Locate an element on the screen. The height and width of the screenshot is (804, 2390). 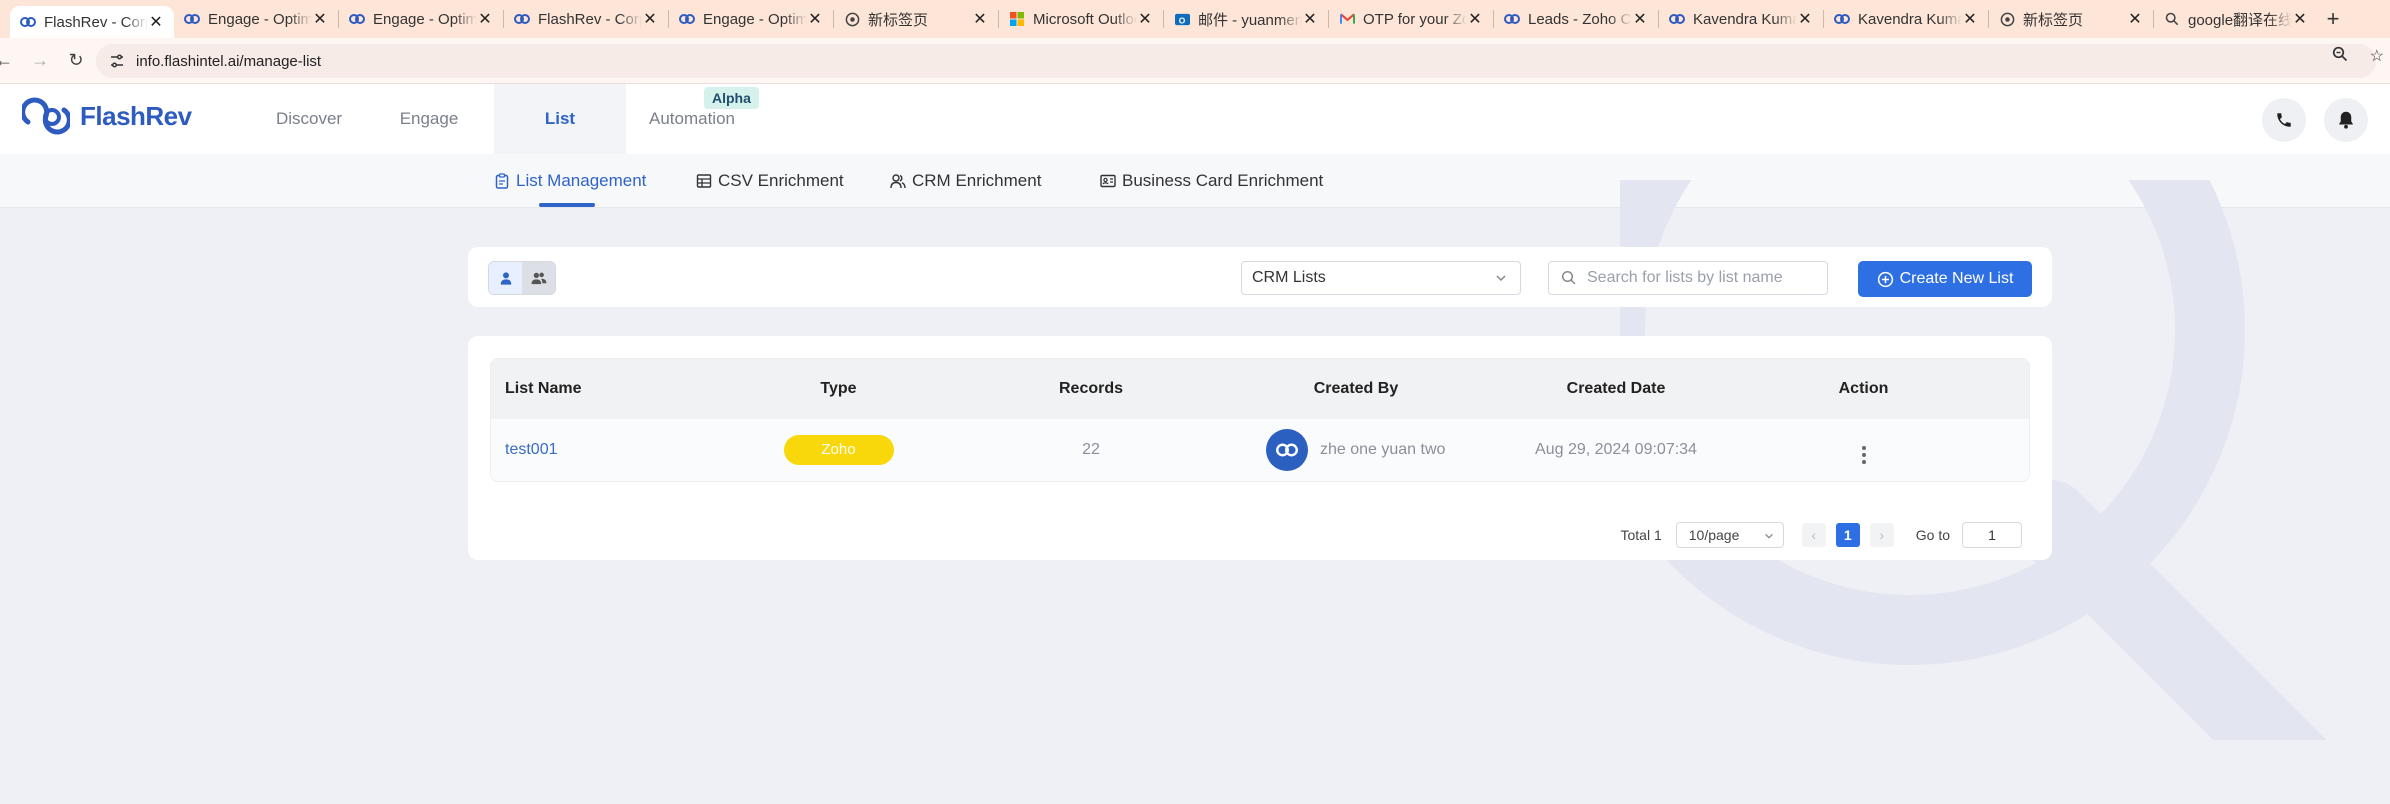
my-lists-toggle is located at coordinates (505, 278).